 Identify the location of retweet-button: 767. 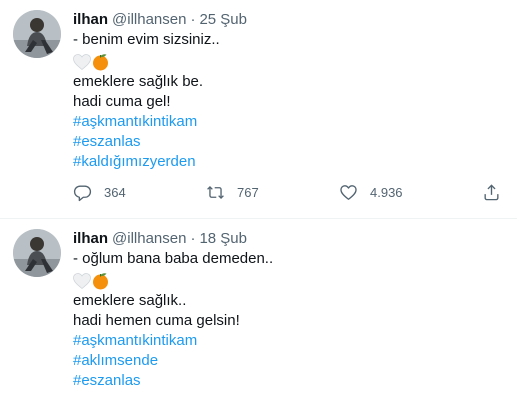
(256, 192).